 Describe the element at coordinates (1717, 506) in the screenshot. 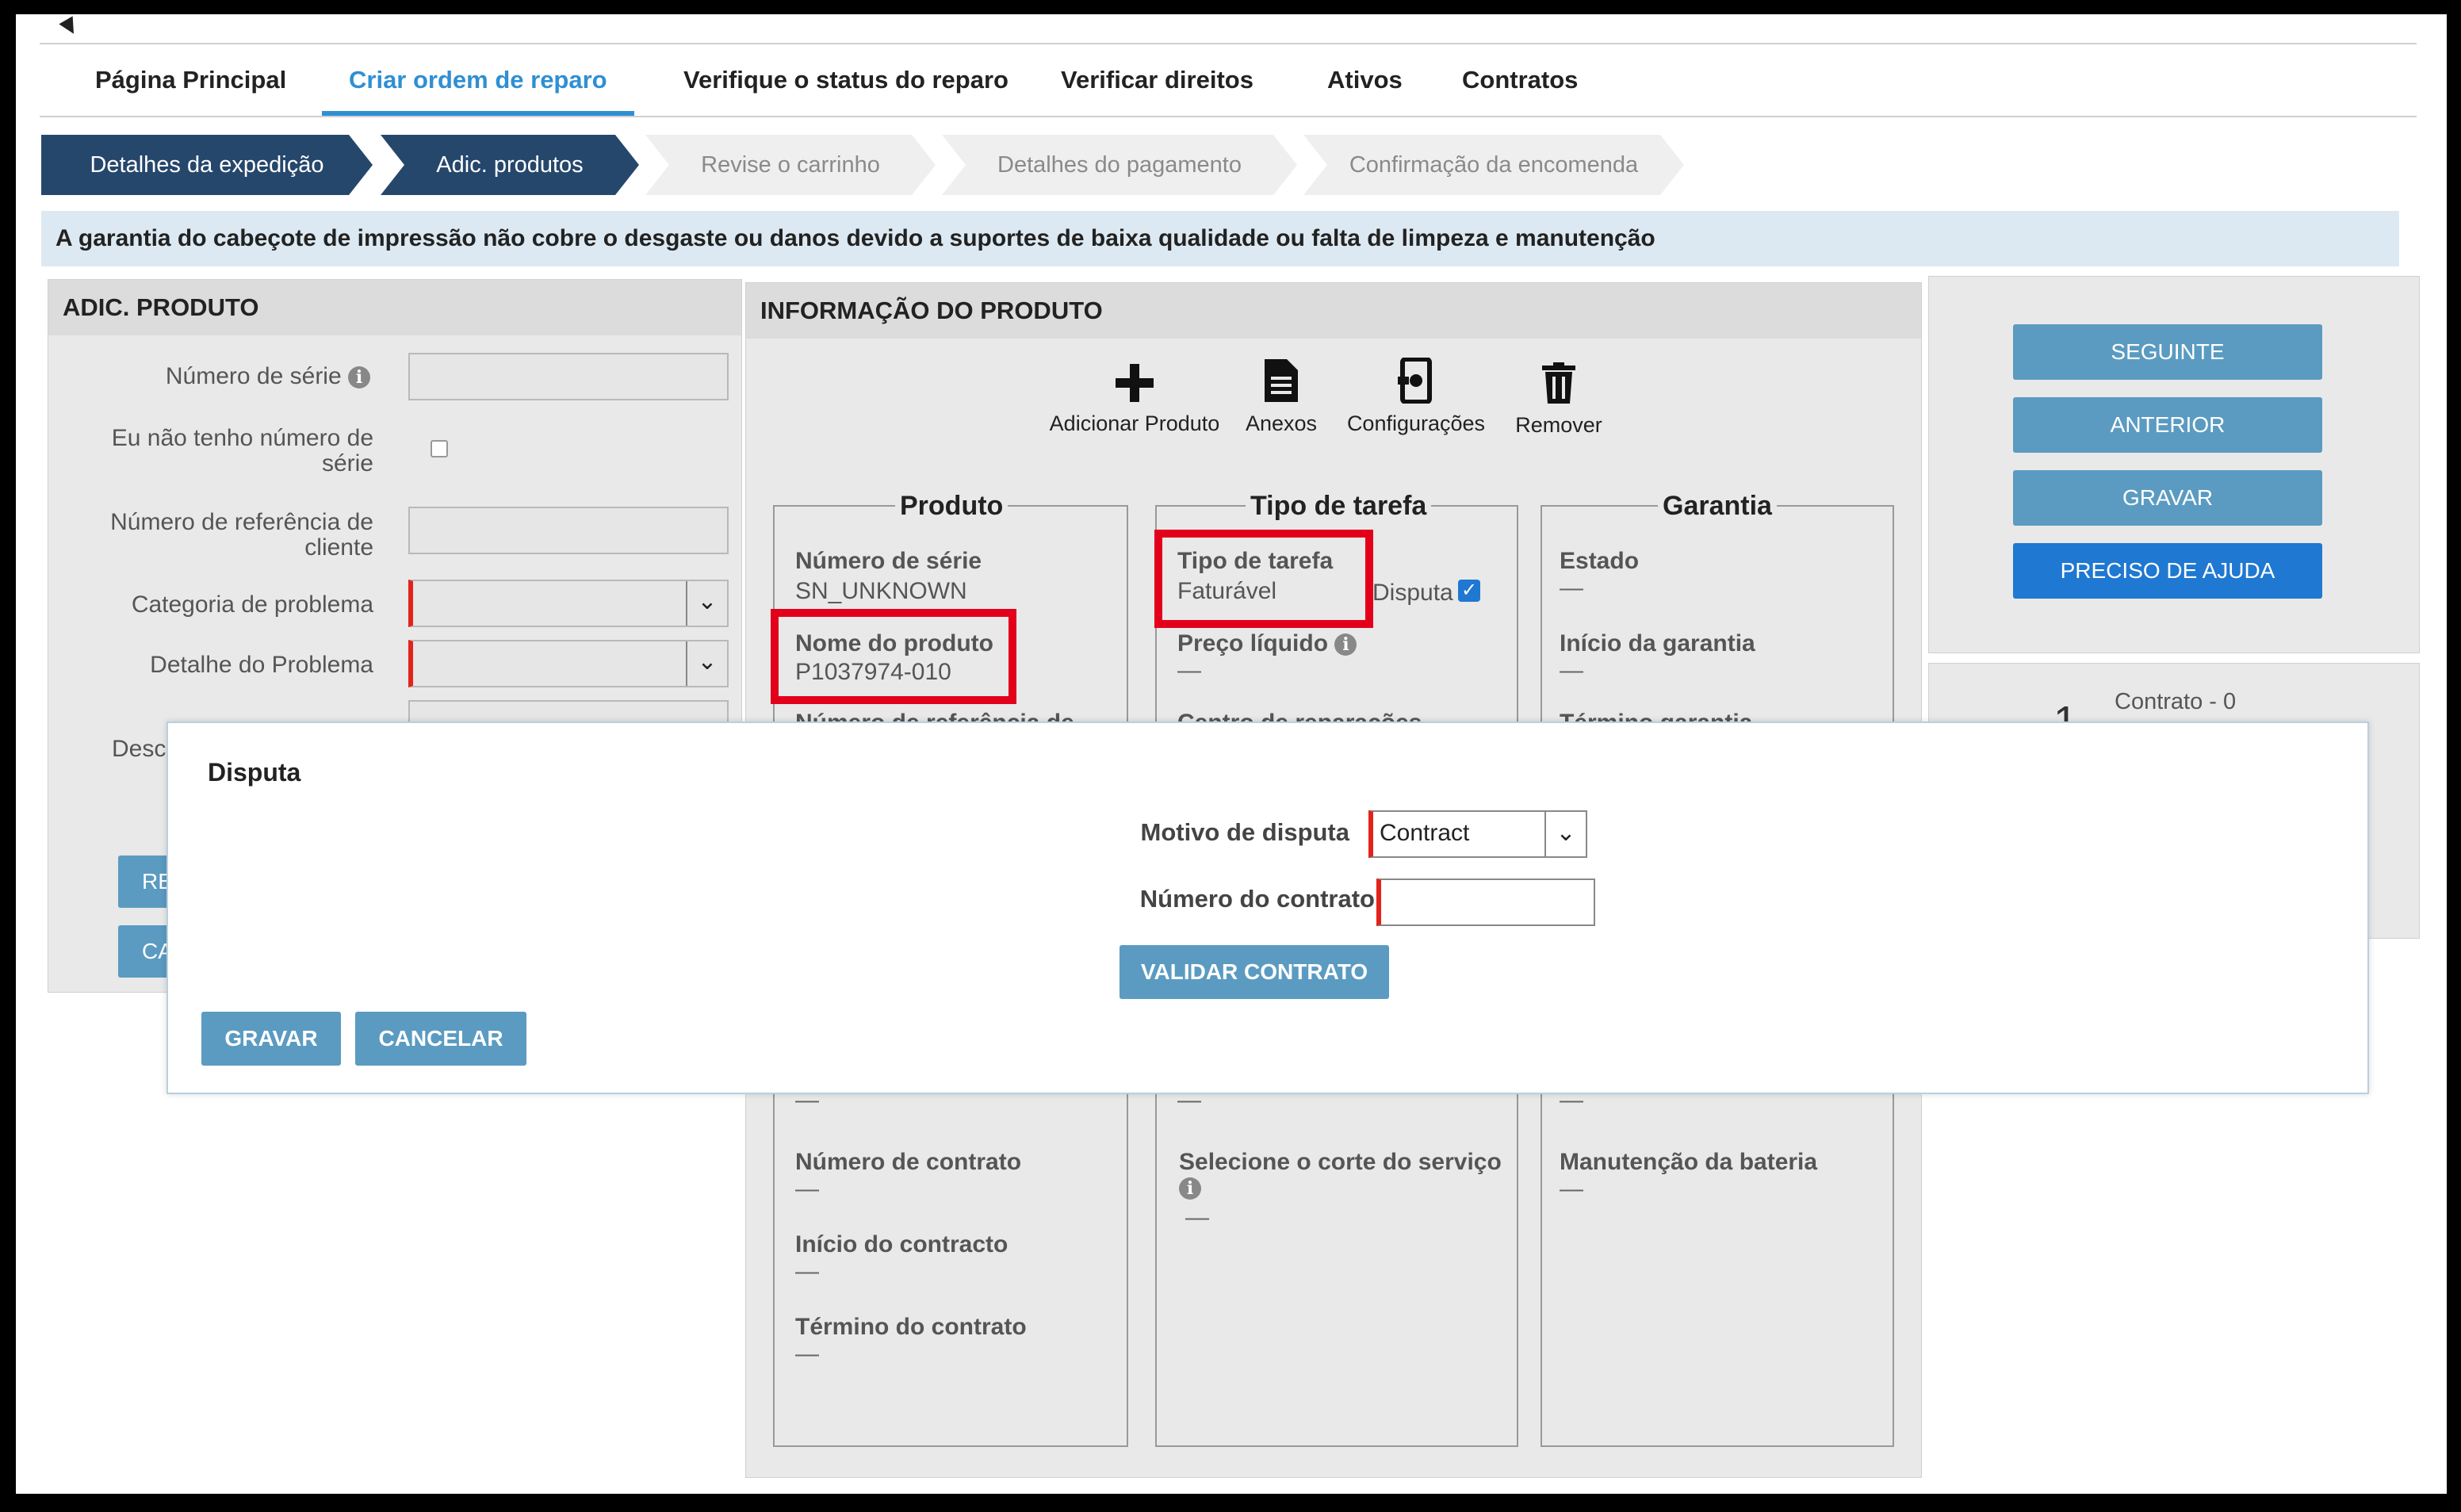

I see `garantia-legend: Garantia` at that location.